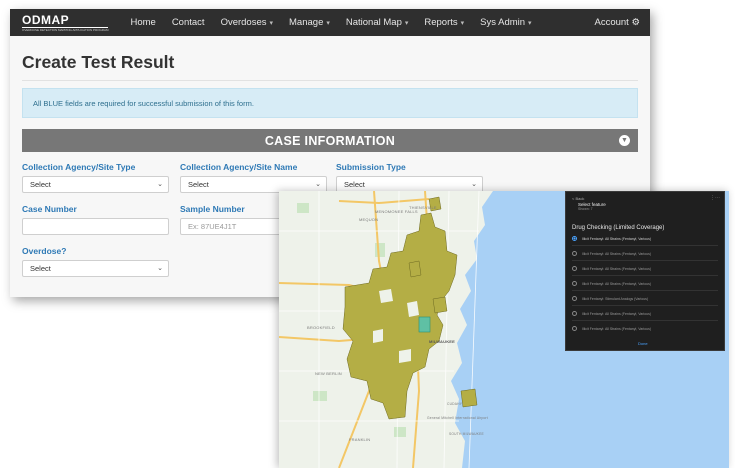  I want to click on nav-reports: Reports ▾, so click(444, 22).